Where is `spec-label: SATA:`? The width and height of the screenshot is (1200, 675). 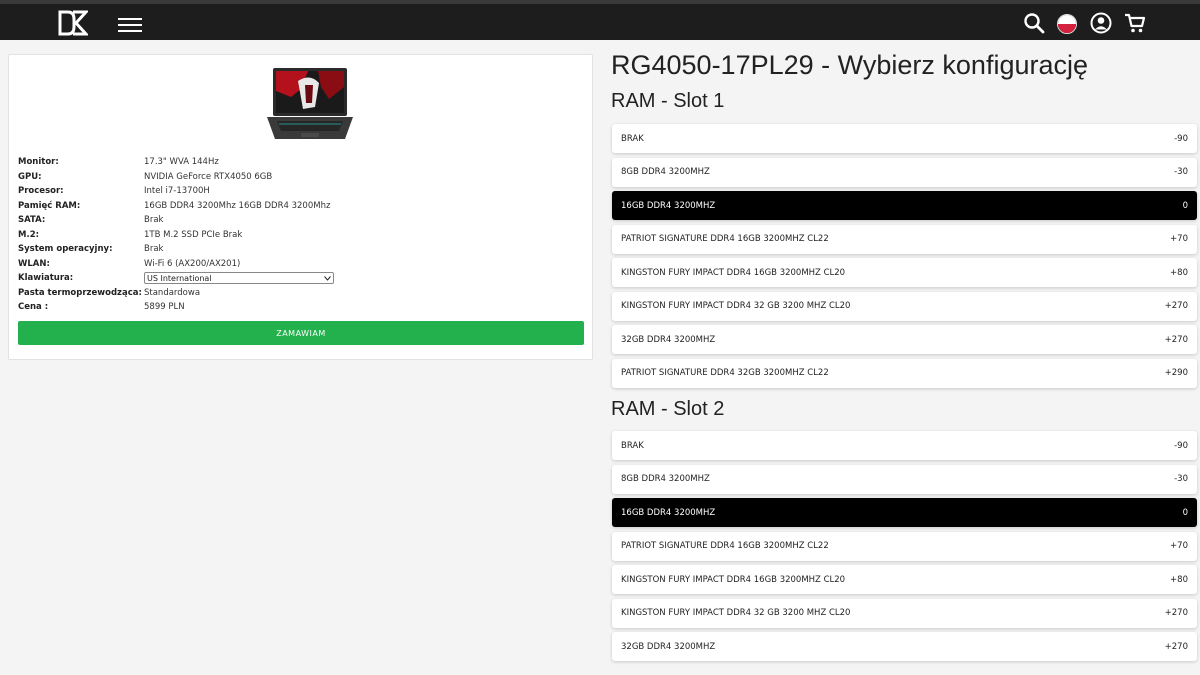
spec-label: SATA: is located at coordinates (32, 220).